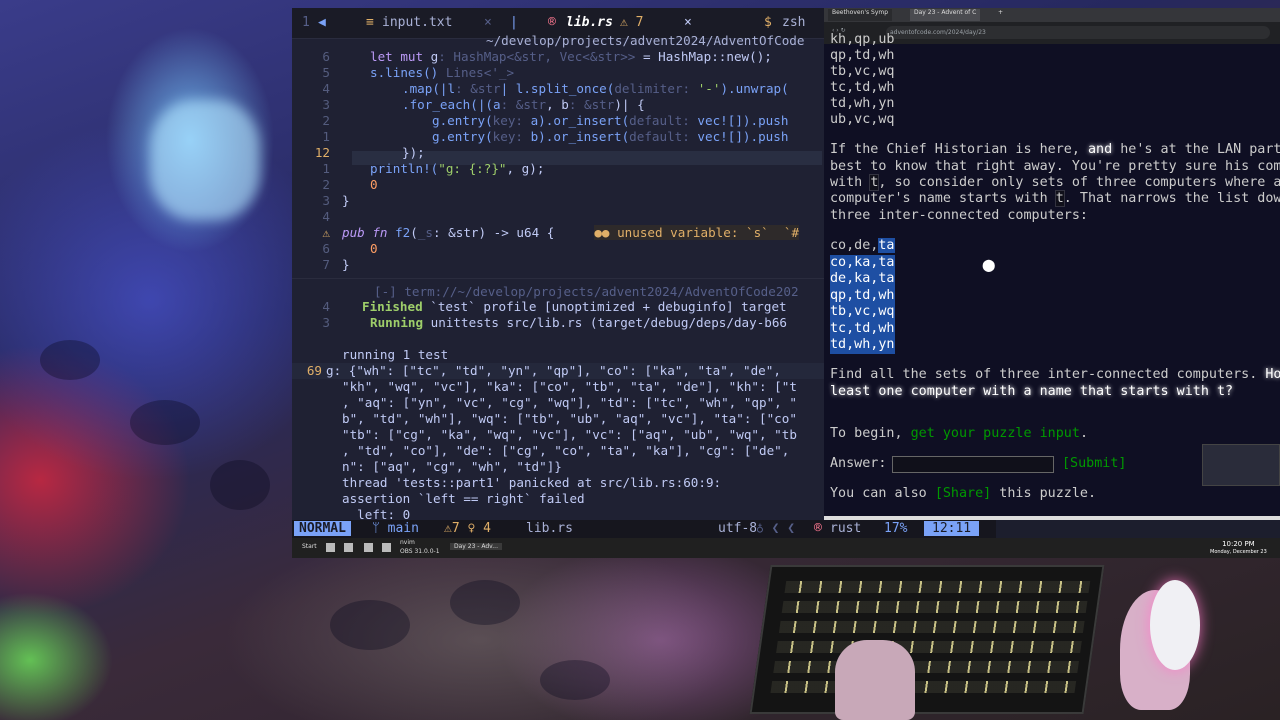 The image size is (1280, 720). Describe the element at coordinates (1000, 15) in the screenshot. I see `new-tab-icon: +` at that location.